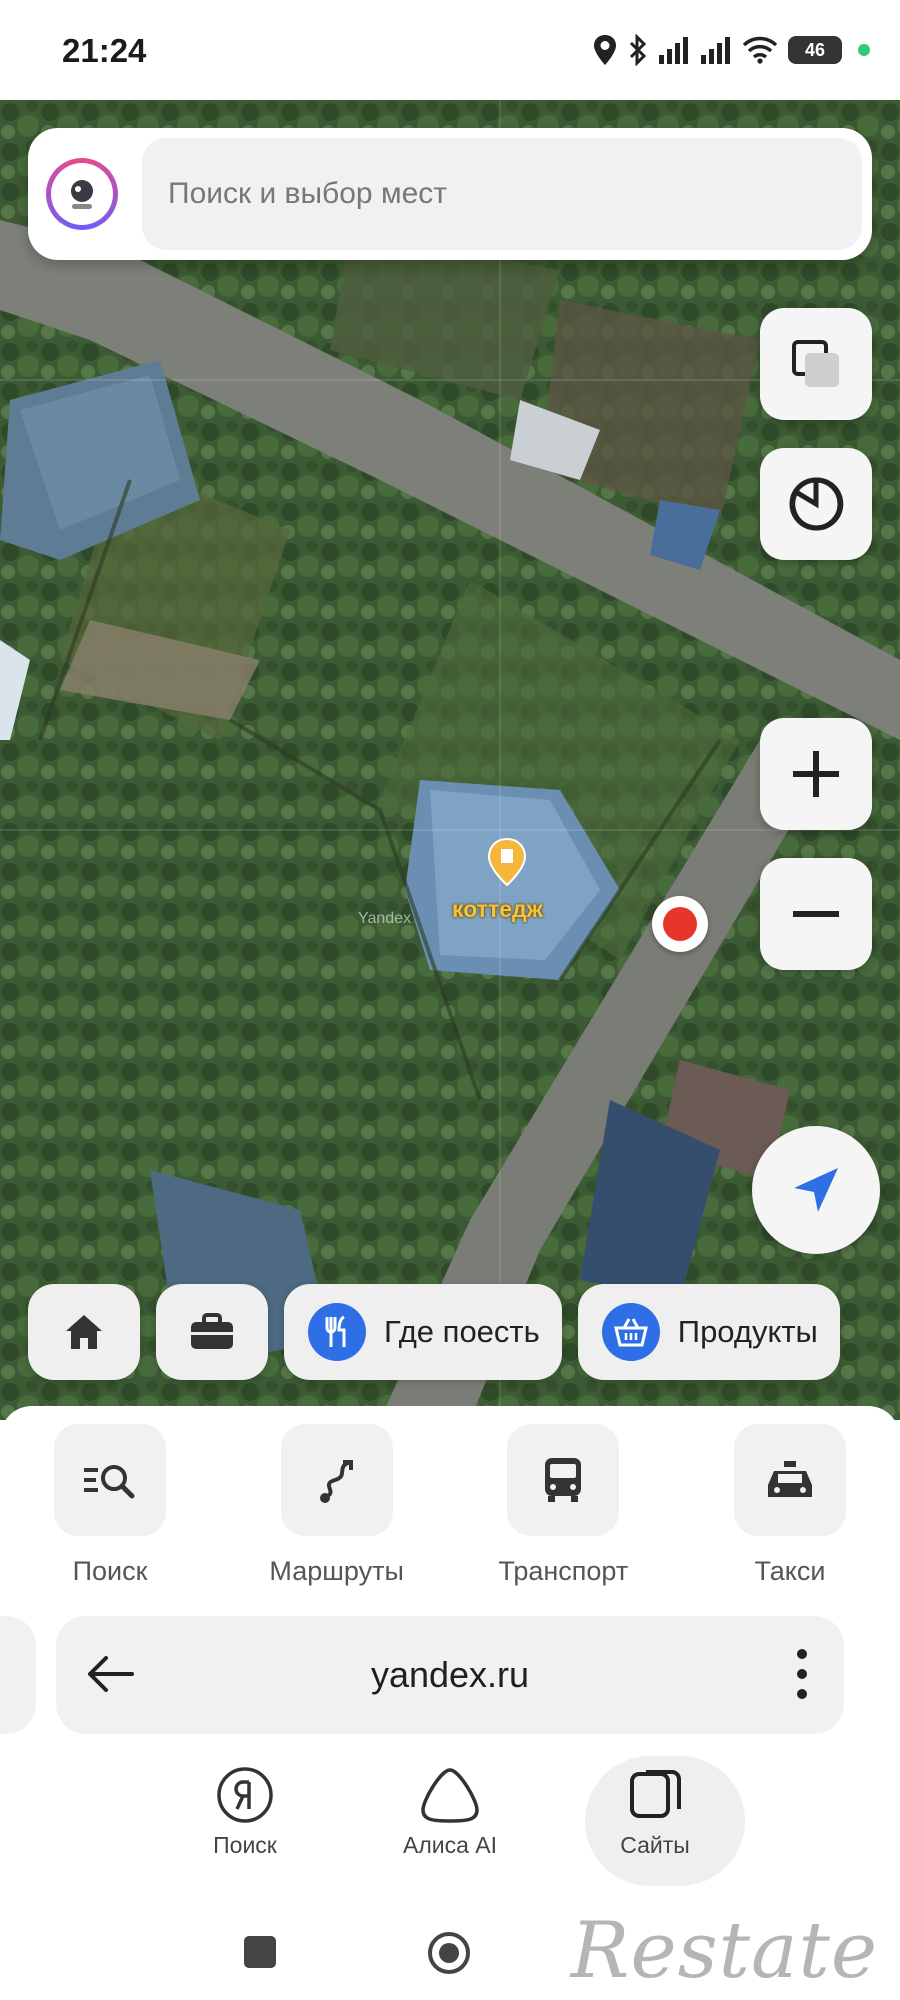 Image resolution: width=900 pixels, height=2000 pixels. I want to click on fork-knife-icon, so click(337, 1332).